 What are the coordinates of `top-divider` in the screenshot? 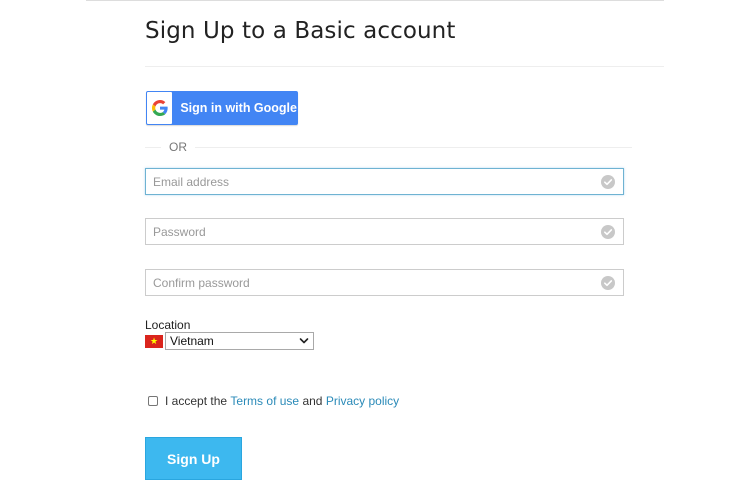 It's located at (375, 0).